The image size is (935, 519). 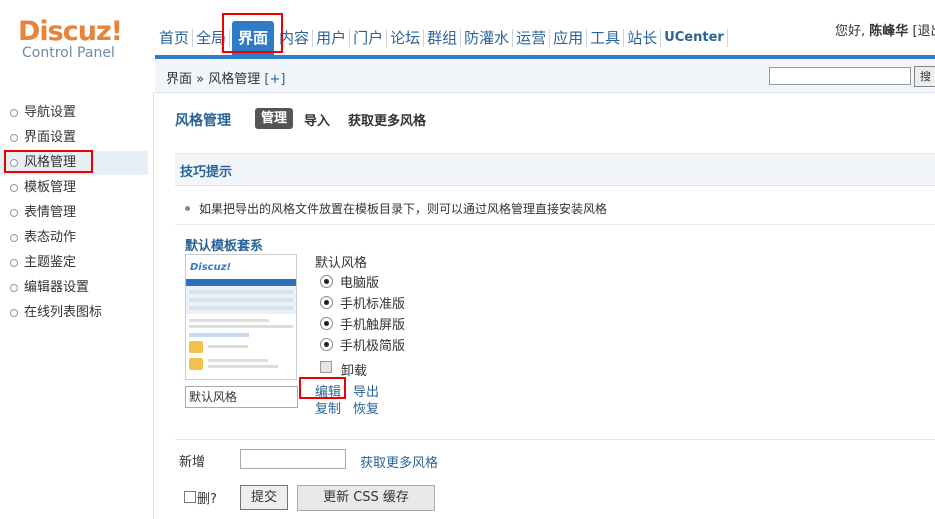 What do you see at coordinates (406, 38) in the screenshot?
I see `nav-forum: 论坛` at bounding box center [406, 38].